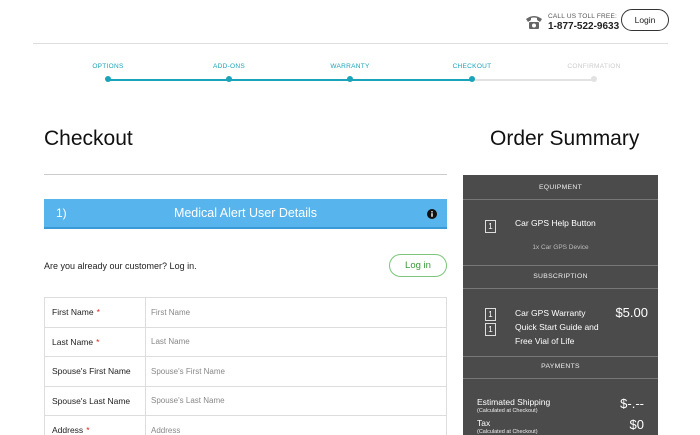 The height and width of the screenshot is (435, 700). I want to click on step-label: ADD-ONS, so click(229, 66).